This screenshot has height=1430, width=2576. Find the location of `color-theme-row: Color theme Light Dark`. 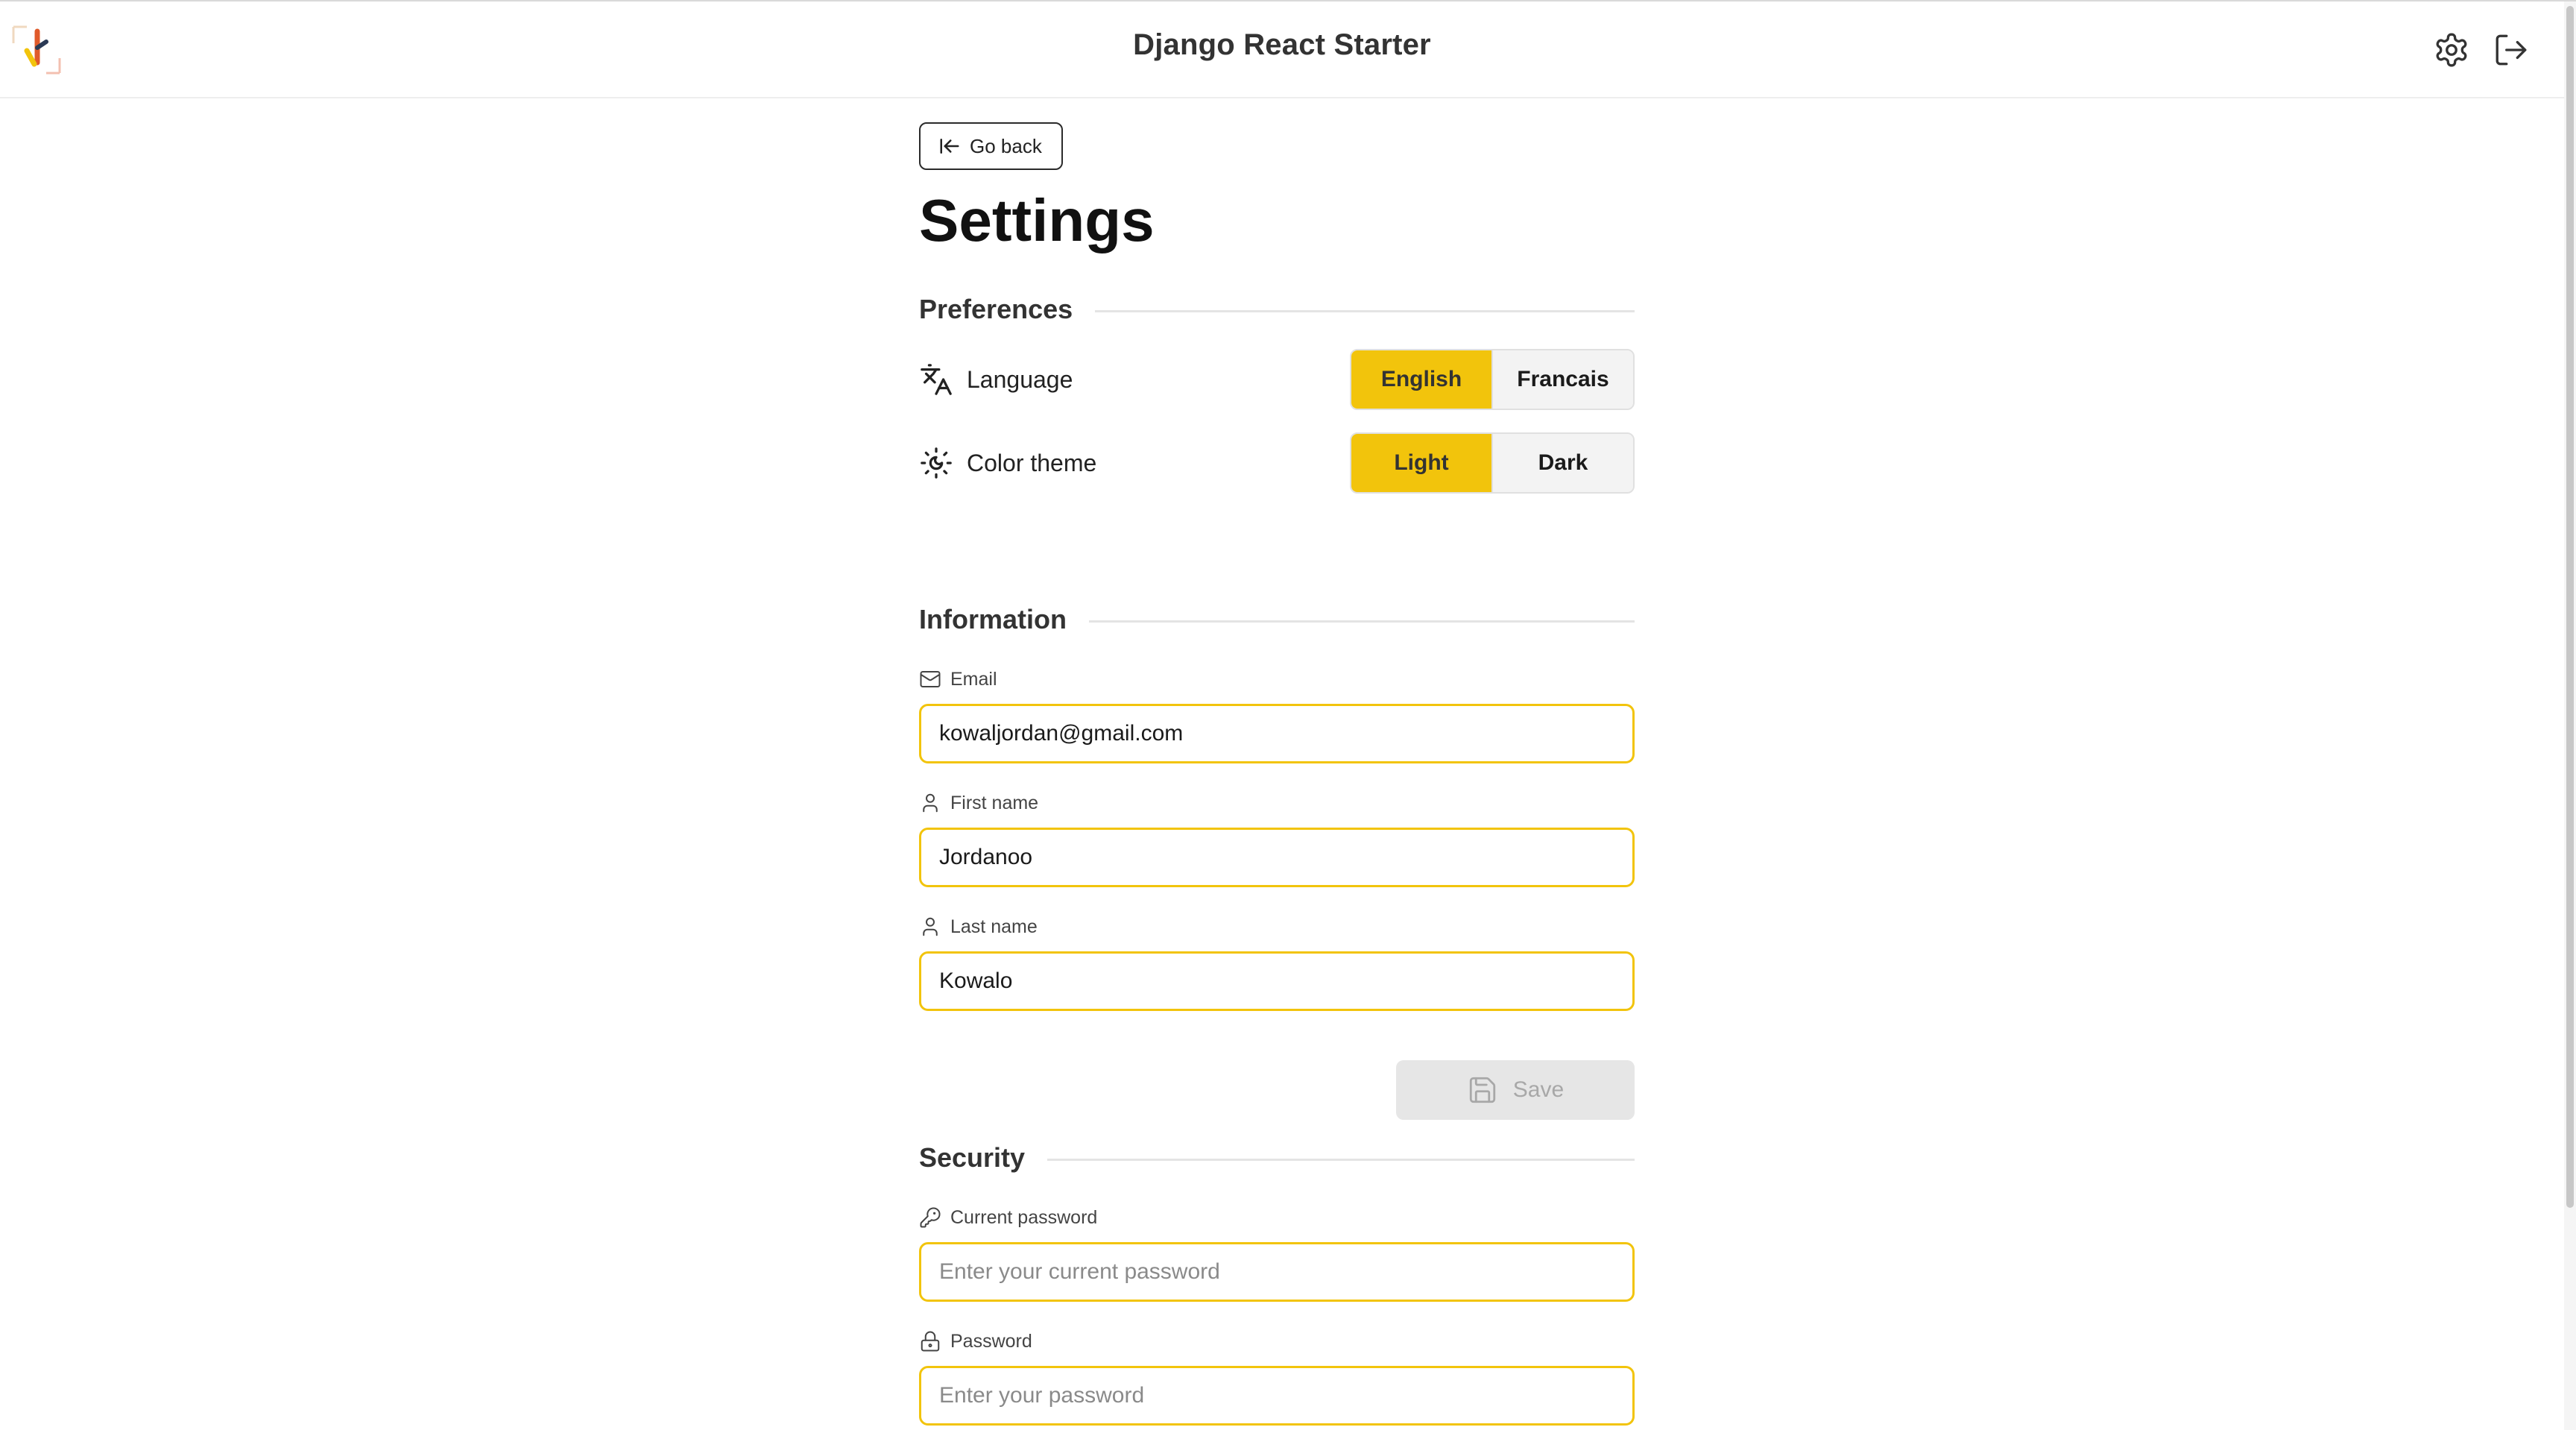

color-theme-row: Color theme Light Dark is located at coordinates (1277, 463).